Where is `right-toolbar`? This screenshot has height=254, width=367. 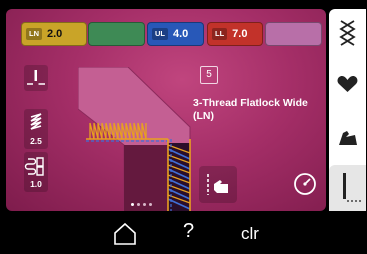 right-toolbar is located at coordinates (347, 110).